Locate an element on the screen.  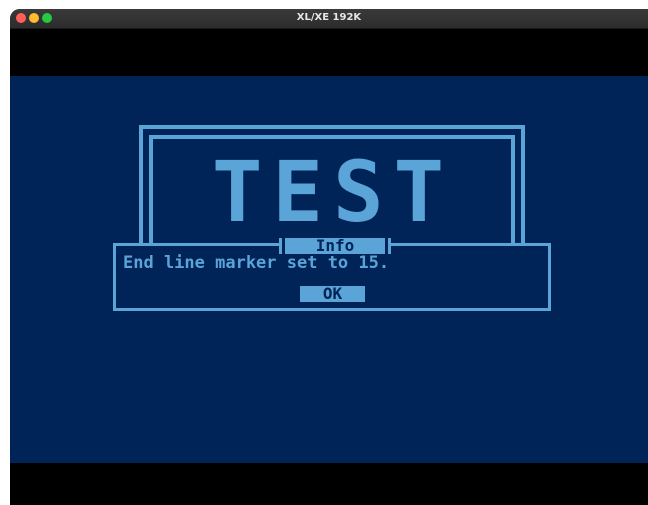
title-bar: XL/XE 192K is located at coordinates (329, 19).